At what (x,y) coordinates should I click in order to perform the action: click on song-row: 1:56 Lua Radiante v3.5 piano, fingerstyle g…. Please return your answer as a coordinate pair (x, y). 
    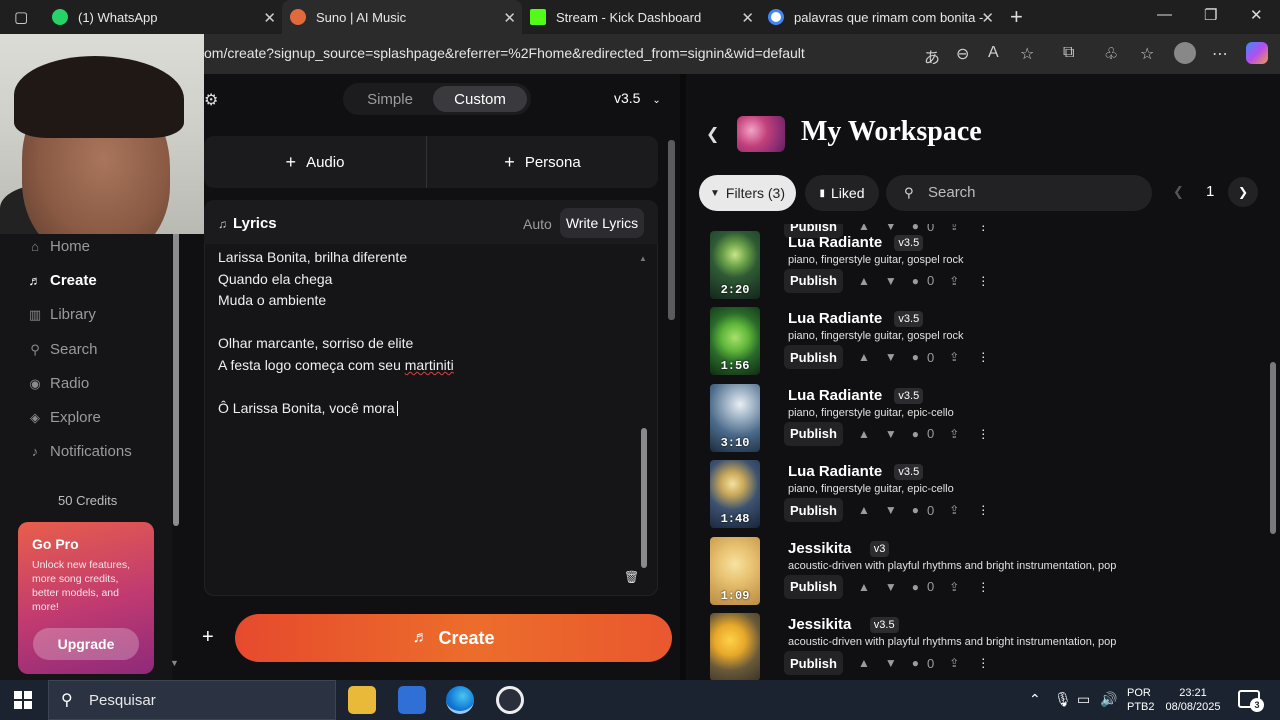
    Looking at the image, I should click on (976, 341).